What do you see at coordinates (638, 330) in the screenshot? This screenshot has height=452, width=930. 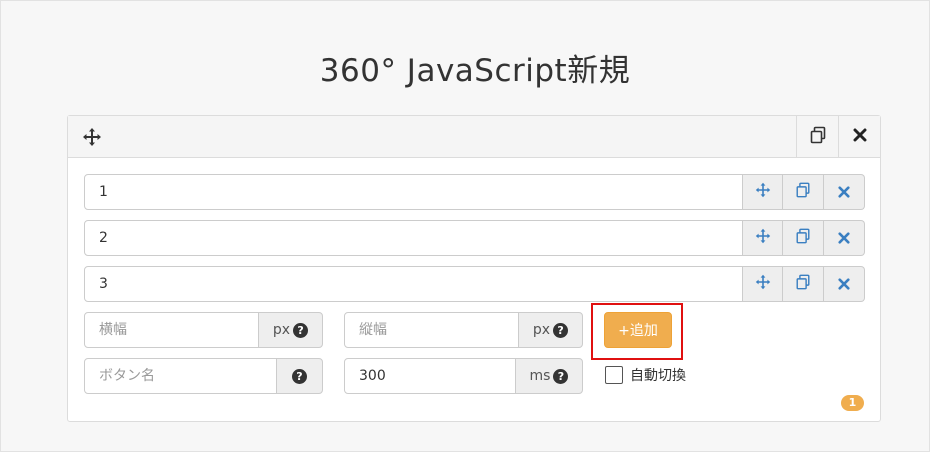 I see `add-item-button: +追加` at bounding box center [638, 330].